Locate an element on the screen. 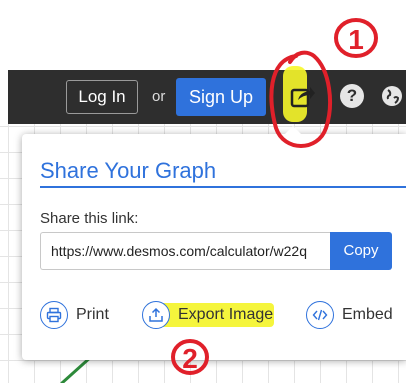 This screenshot has width=406, height=383. panel-caret is located at coordinates (293, 130).